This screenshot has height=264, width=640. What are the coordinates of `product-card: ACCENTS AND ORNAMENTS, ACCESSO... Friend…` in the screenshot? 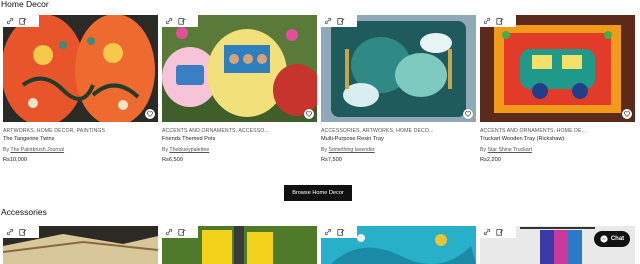 It's located at (239, 89).